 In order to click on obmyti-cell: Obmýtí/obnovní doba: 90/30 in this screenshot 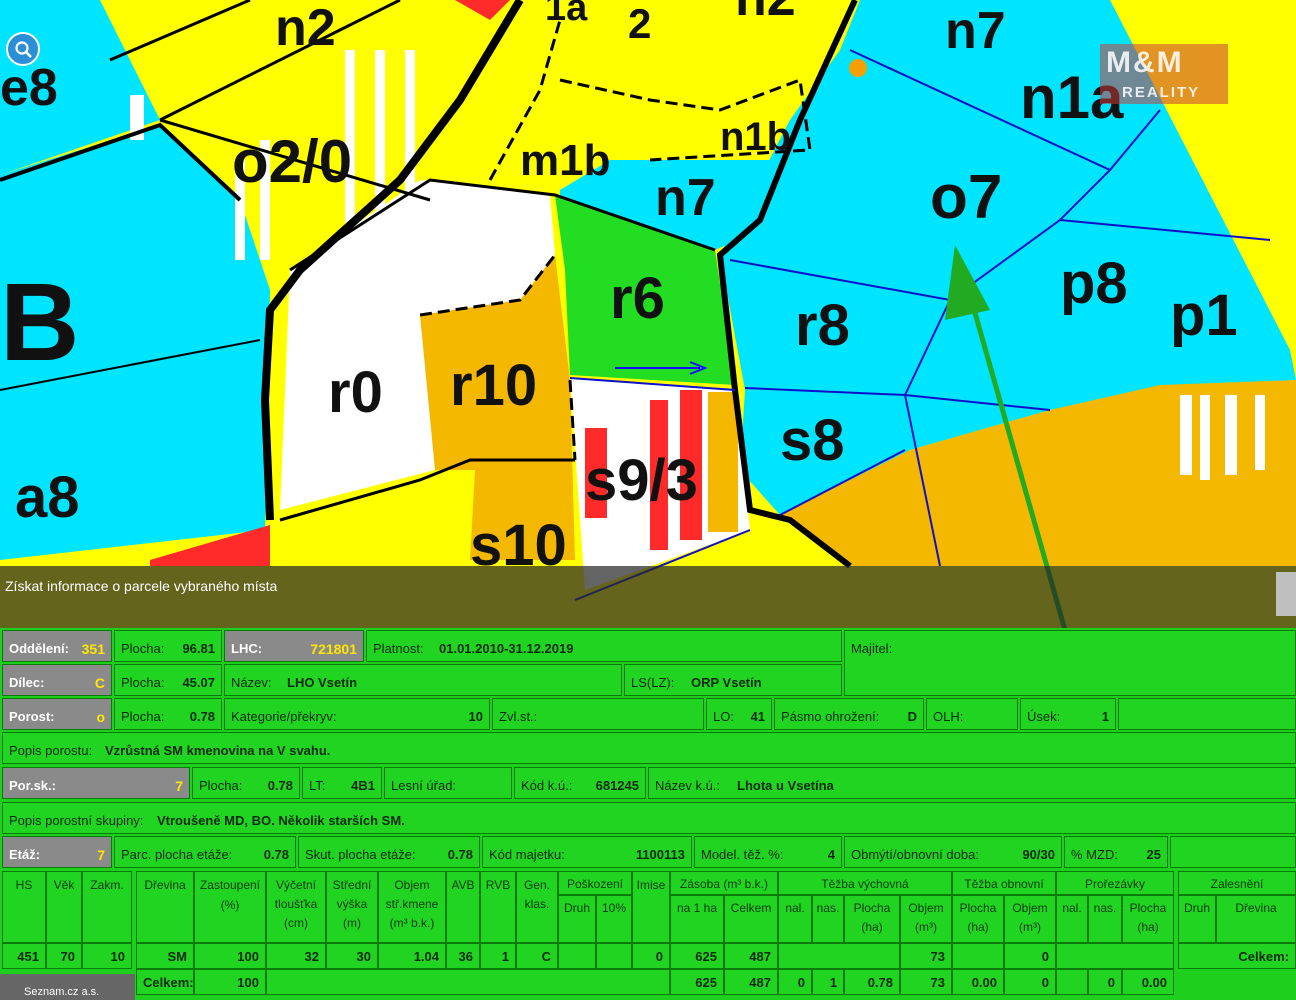, I will do `click(953, 852)`.